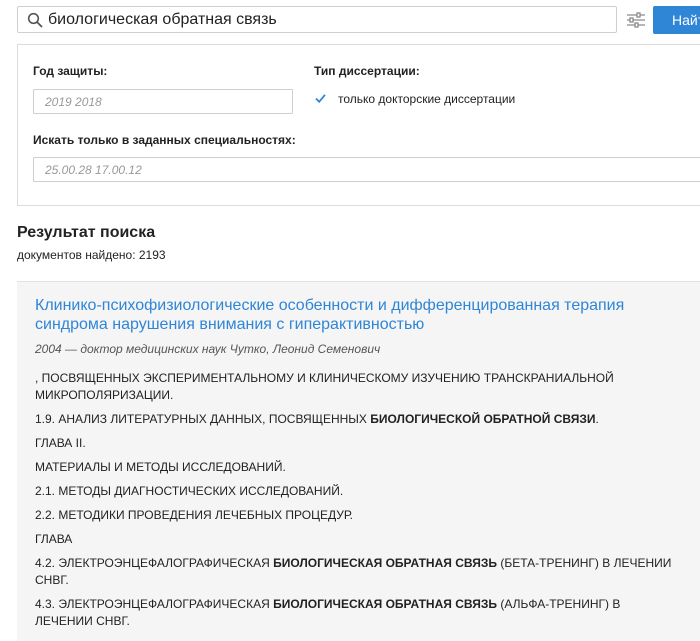 Image resolution: width=700 pixels, height=641 pixels. What do you see at coordinates (426, 99) in the screenshot?
I see `doctoral-only-label: только докторские диссертации` at bounding box center [426, 99].